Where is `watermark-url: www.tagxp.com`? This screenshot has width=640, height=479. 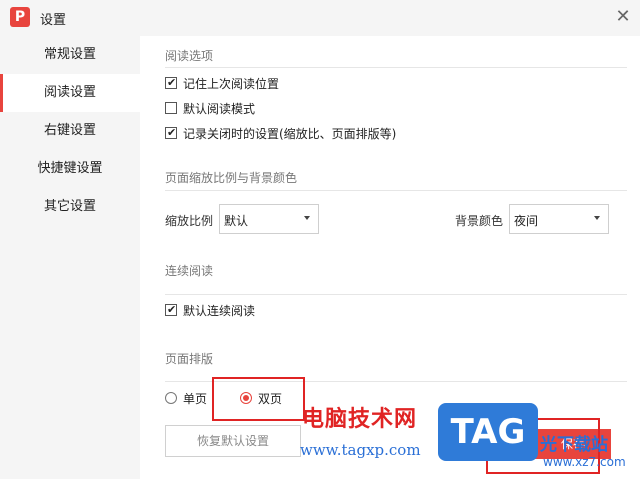 watermark-url: www.tagxp.com is located at coordinates (360, 450).